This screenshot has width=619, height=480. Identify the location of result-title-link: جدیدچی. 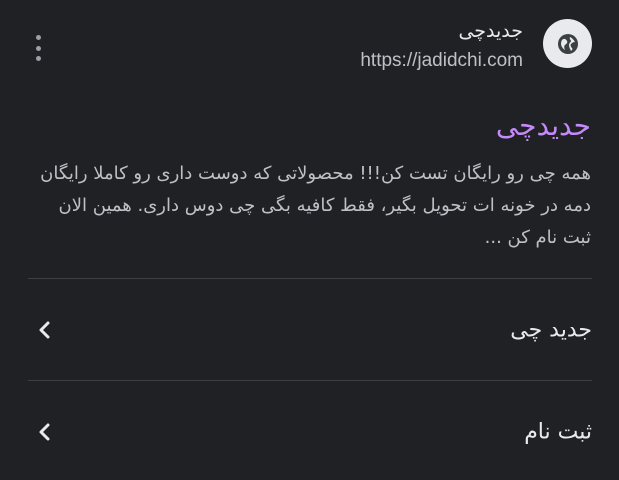
(543, 126).